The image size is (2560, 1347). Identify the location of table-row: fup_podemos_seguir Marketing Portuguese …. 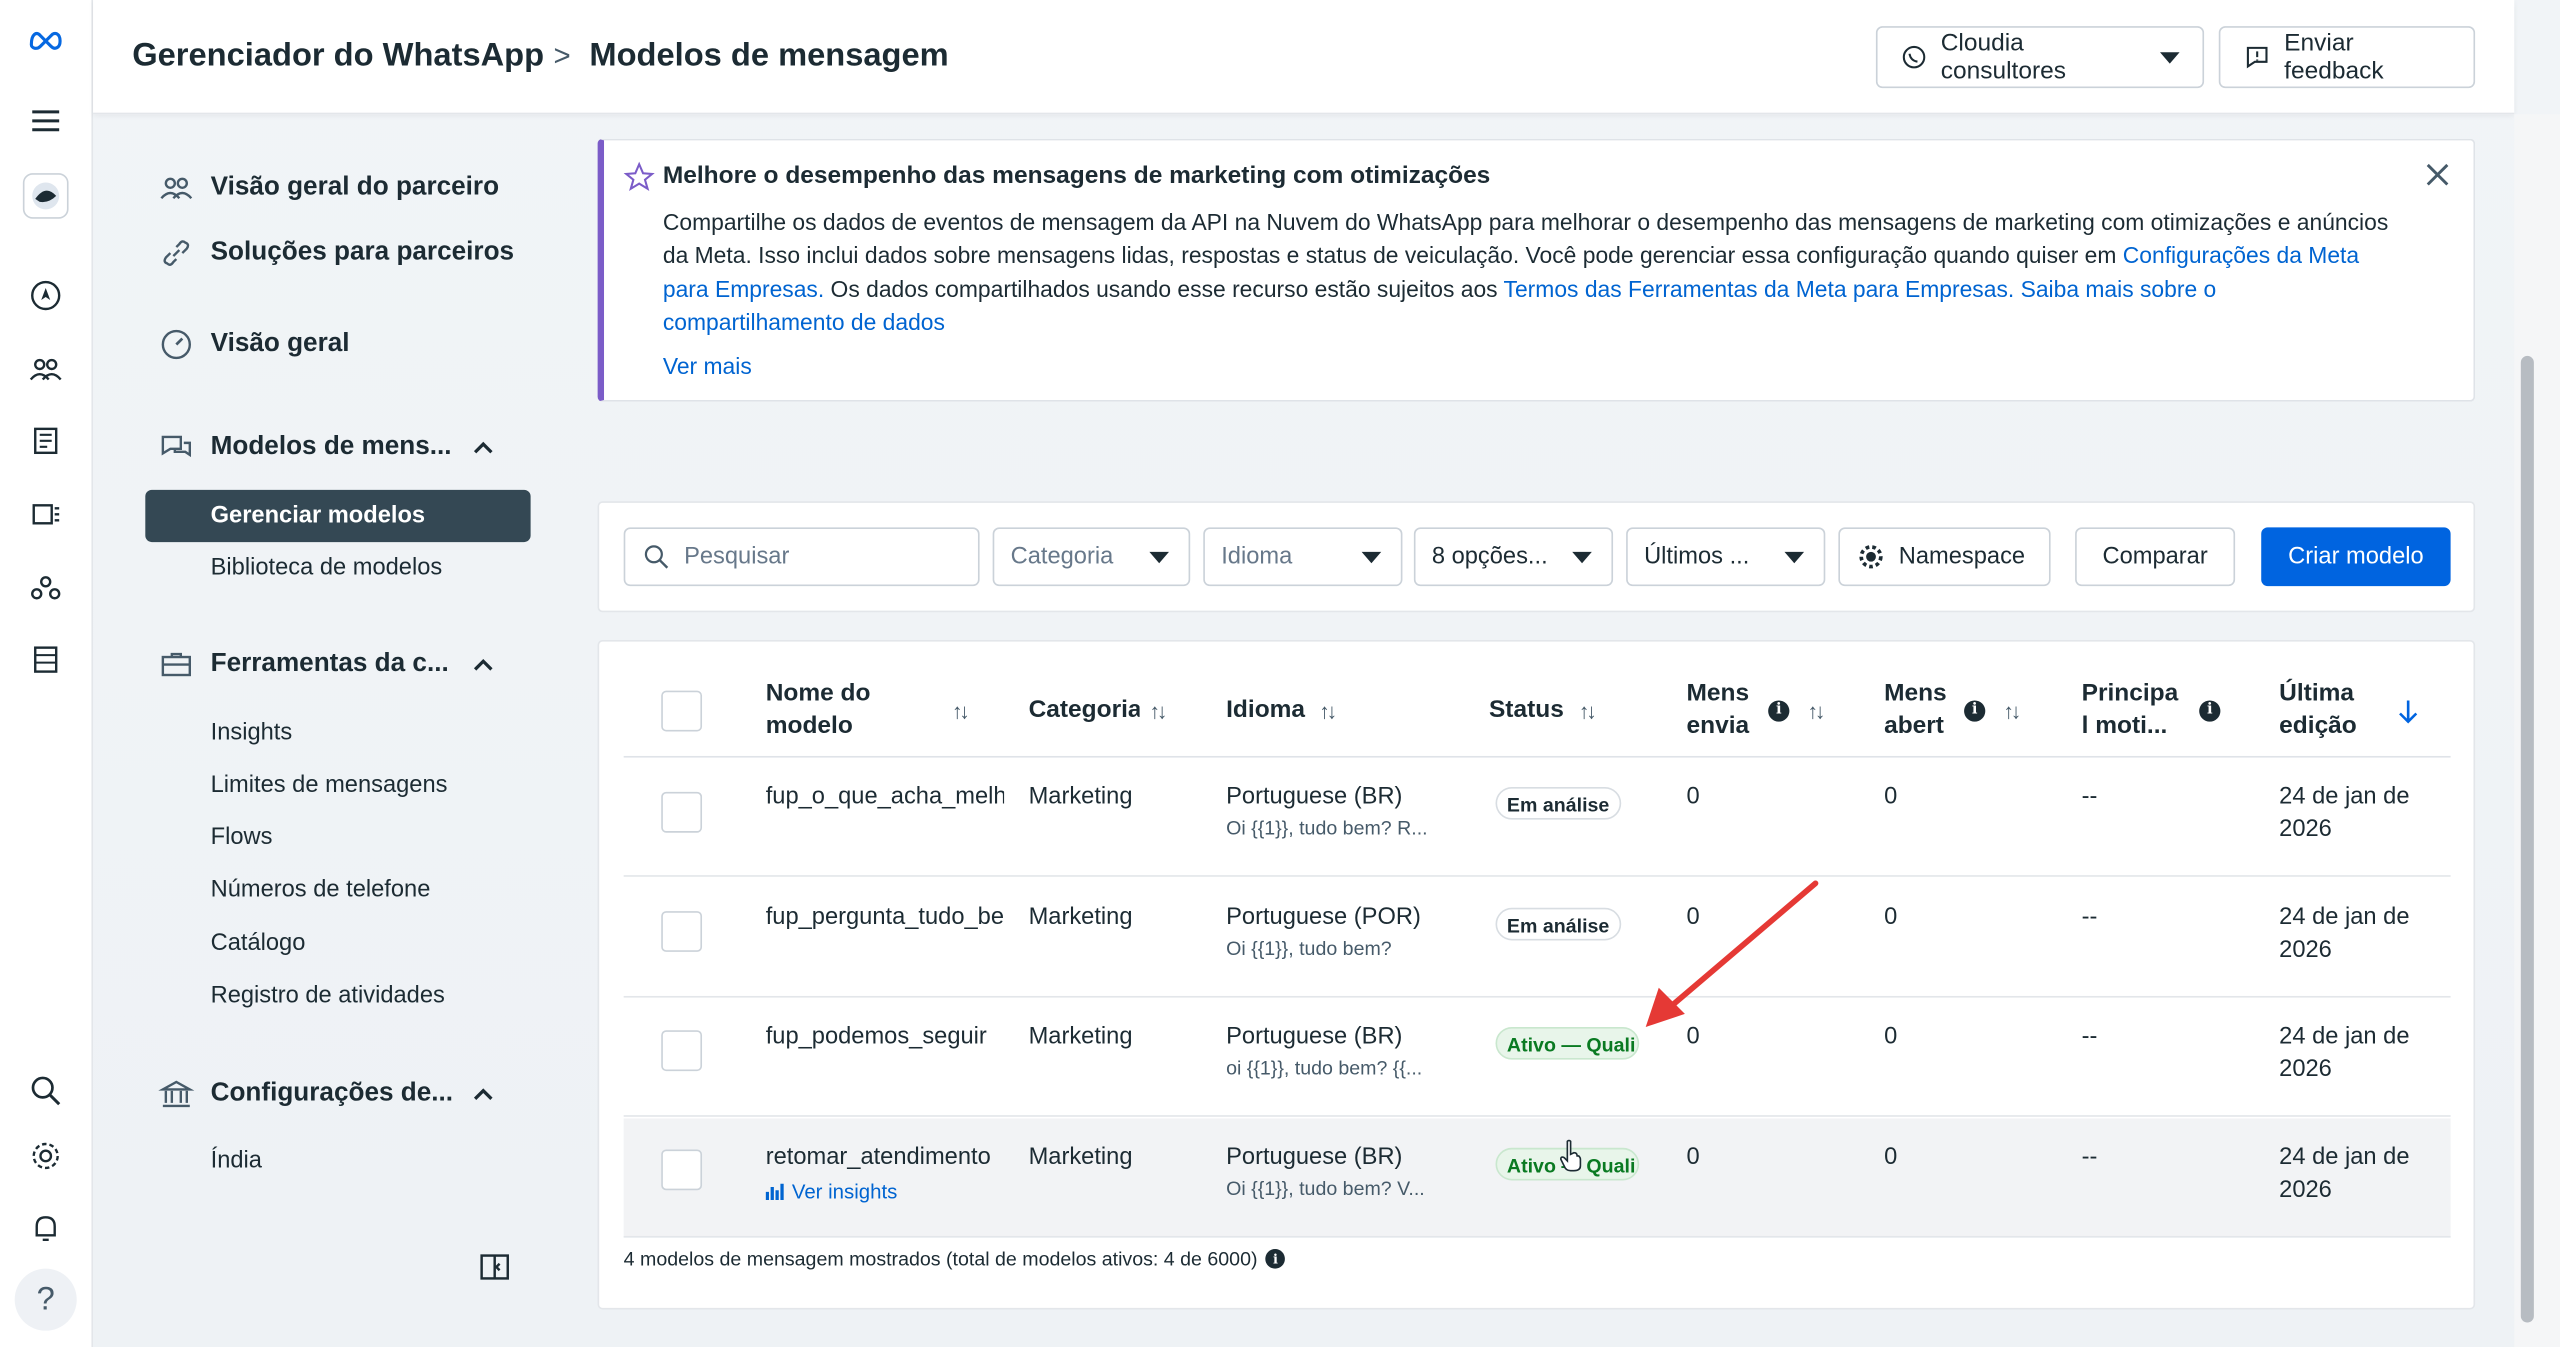
(1537, 1057).